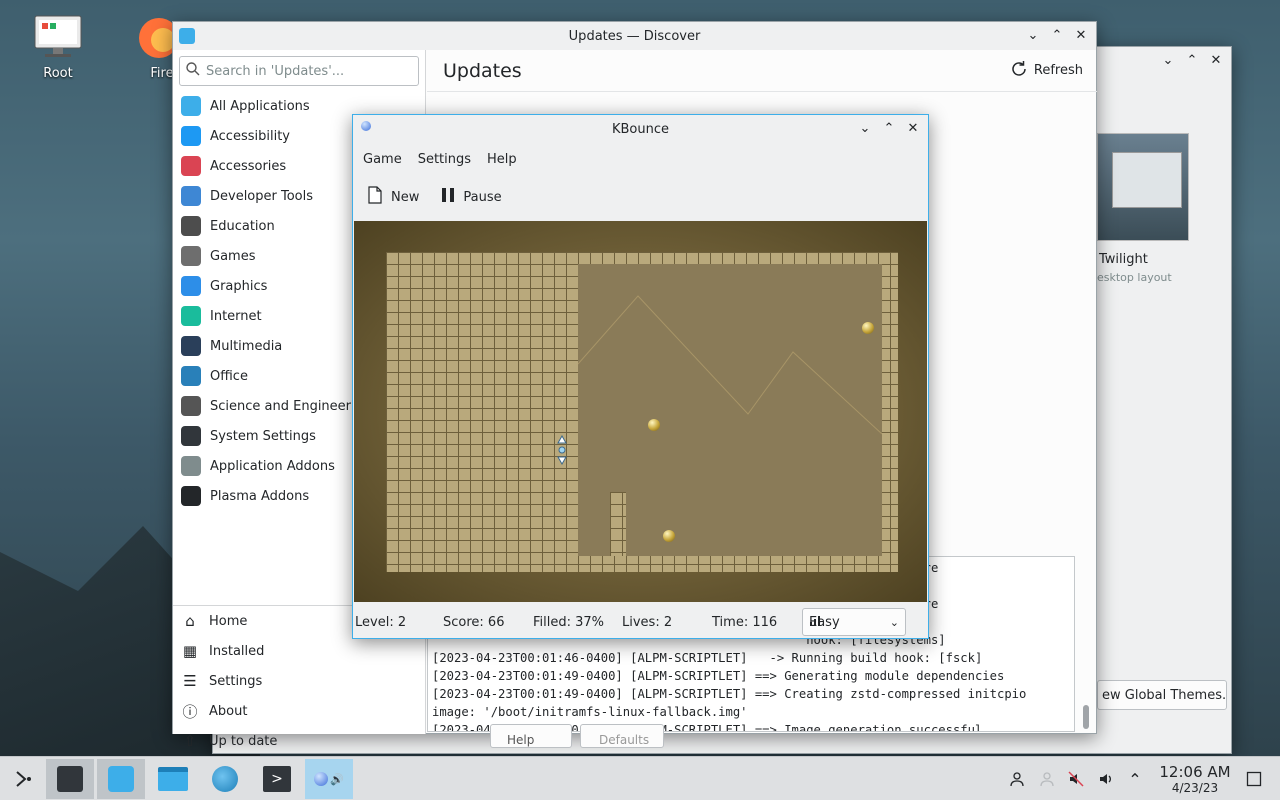 The image size is (1280, 800). What do you see at coordinates (239, 286) in the screenshot?
I see `category-label: Graphics` at bounding box center [239, 286].